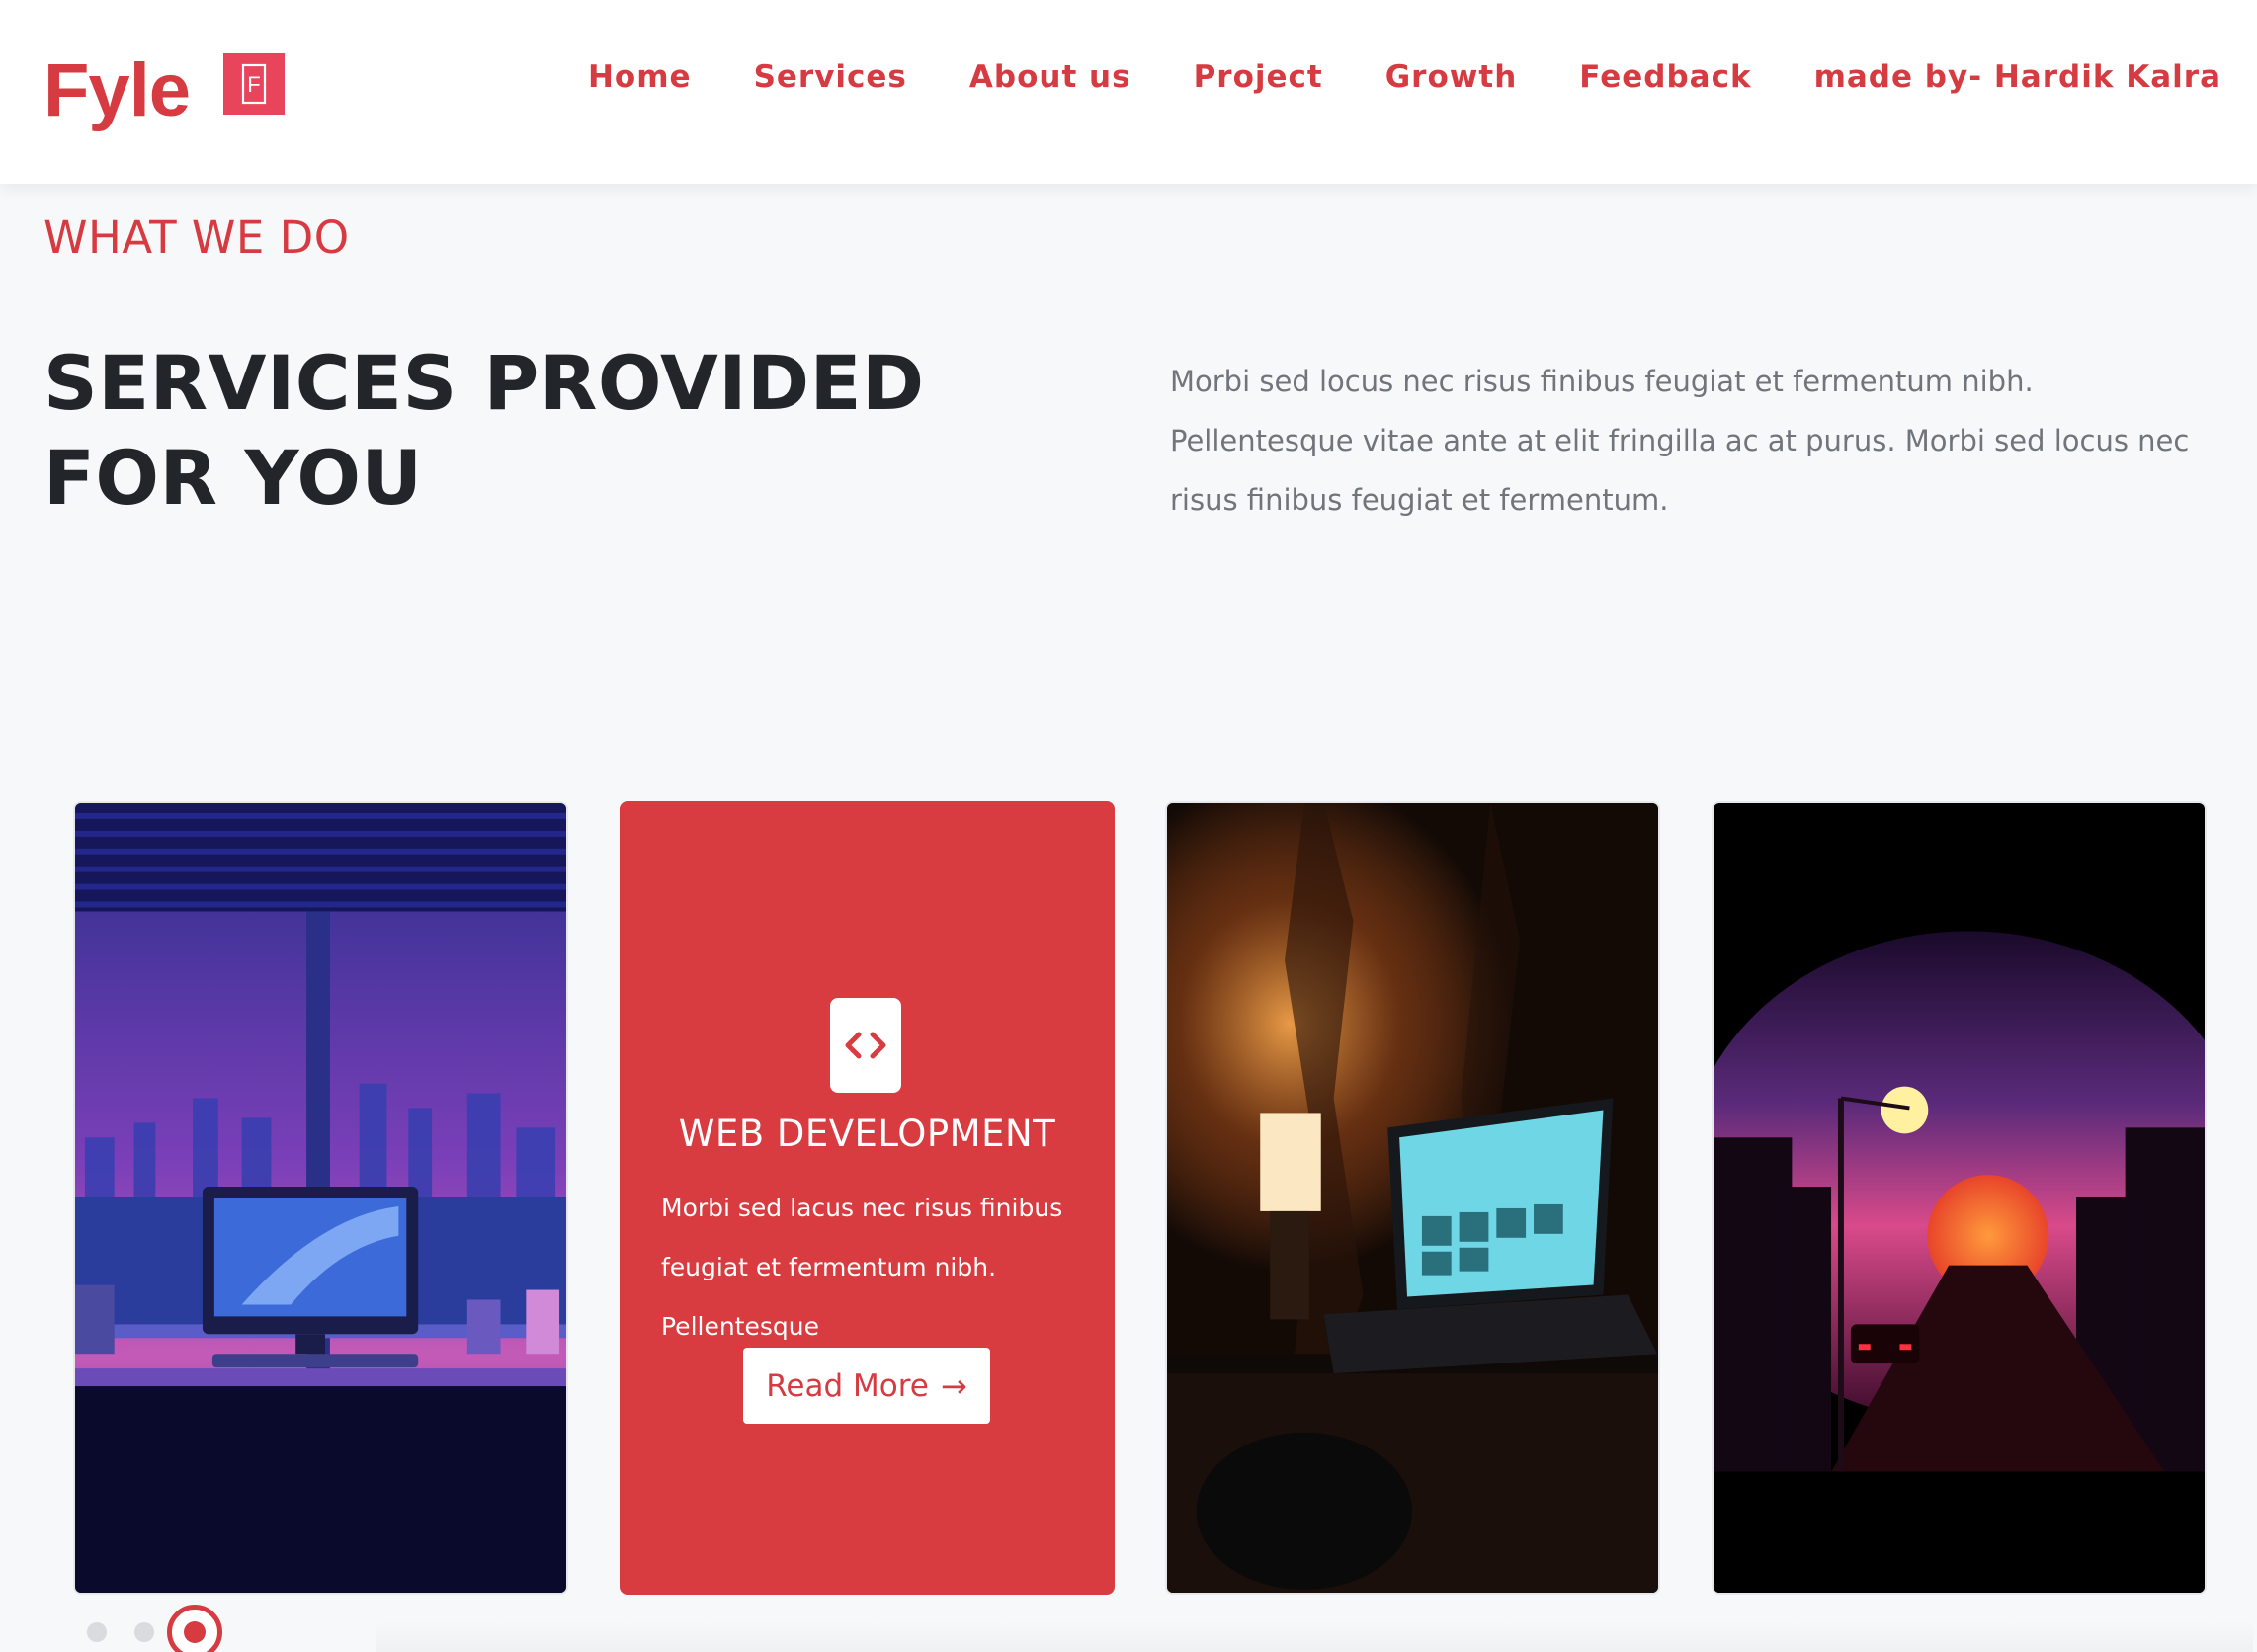 Image resolution: width=2257 pixels, height=1652 pixels. I want to click on arrow-right-icon: →, so click(953, 1385).